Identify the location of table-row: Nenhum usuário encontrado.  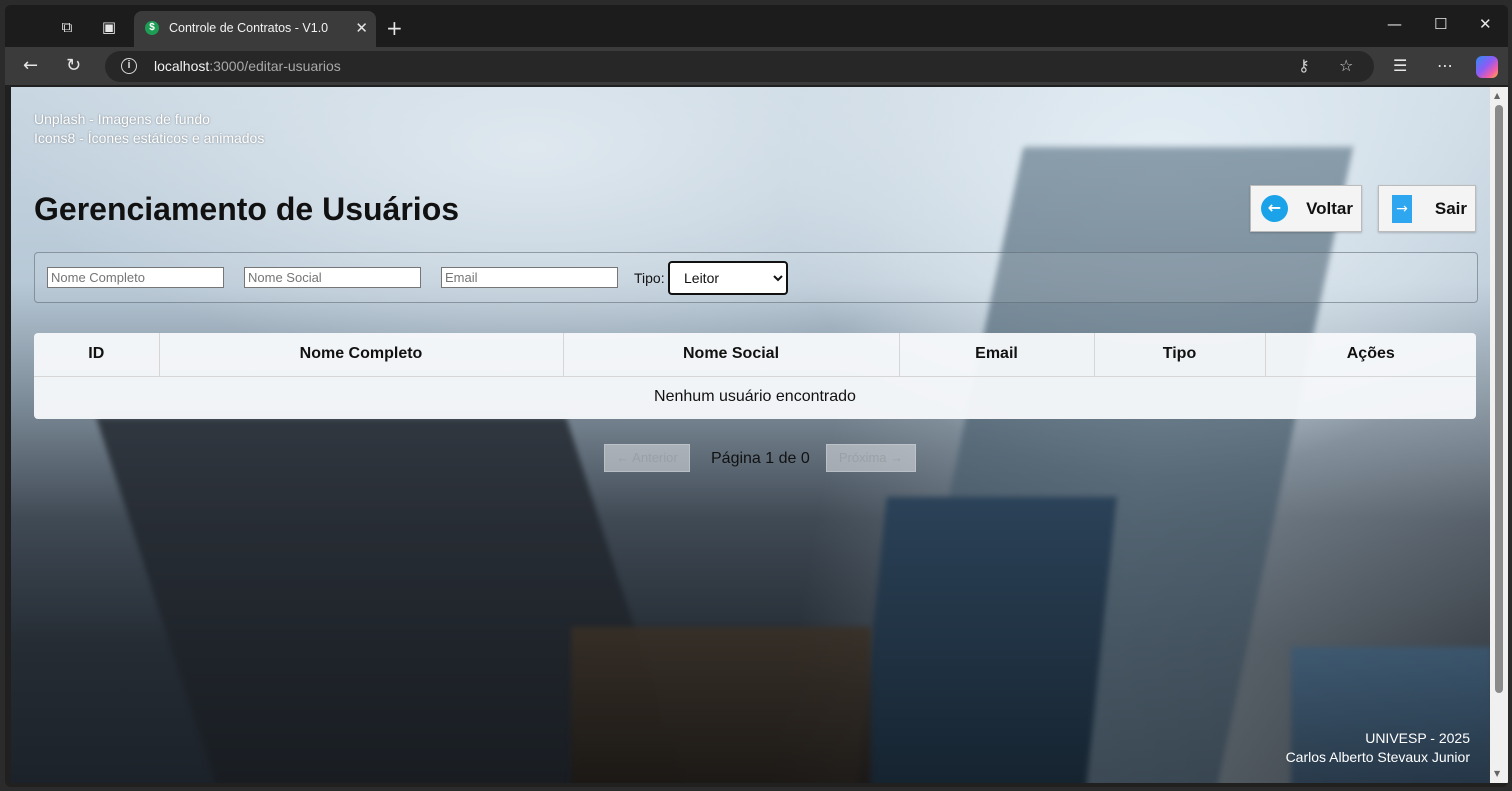
(755, 397).